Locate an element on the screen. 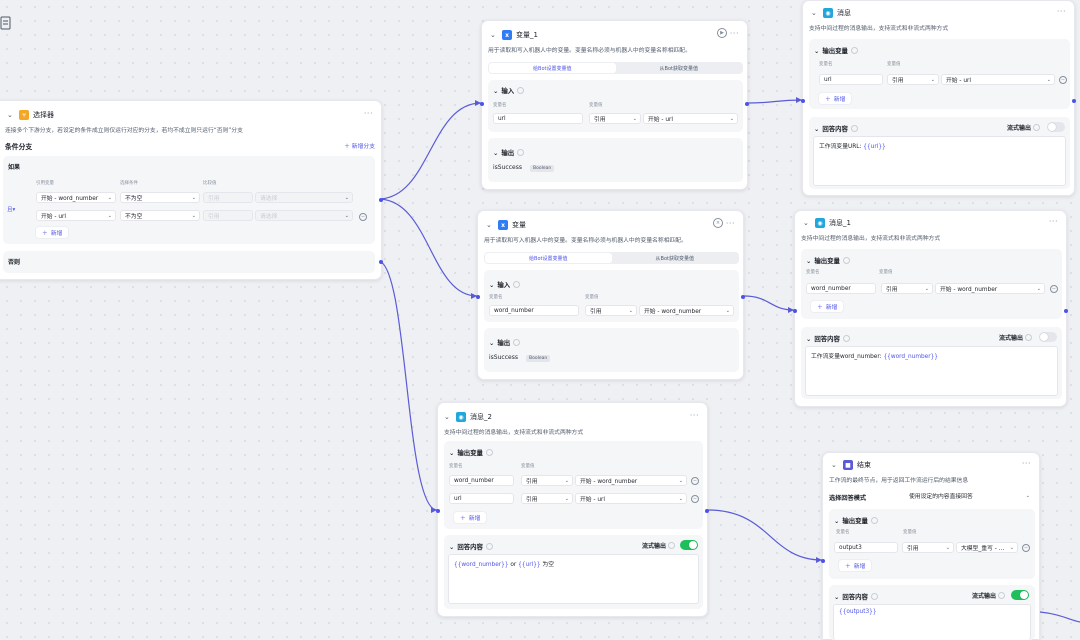 The image size is (1080, 640). add-branch-button: ＋ 新增分支 is located at coordinates (359, 145).